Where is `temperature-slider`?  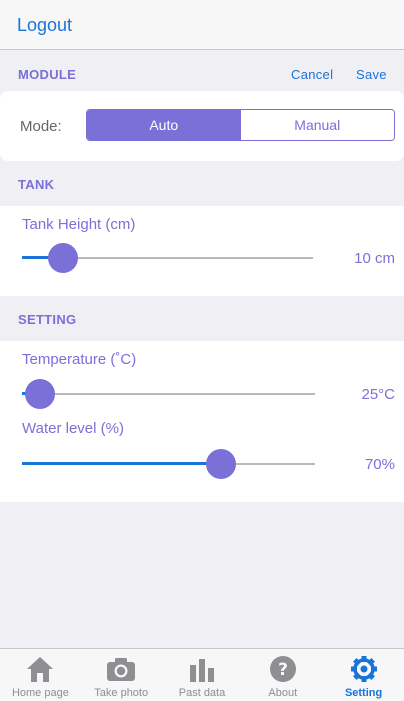 temperature-slider is located at coordinates (168, 394).